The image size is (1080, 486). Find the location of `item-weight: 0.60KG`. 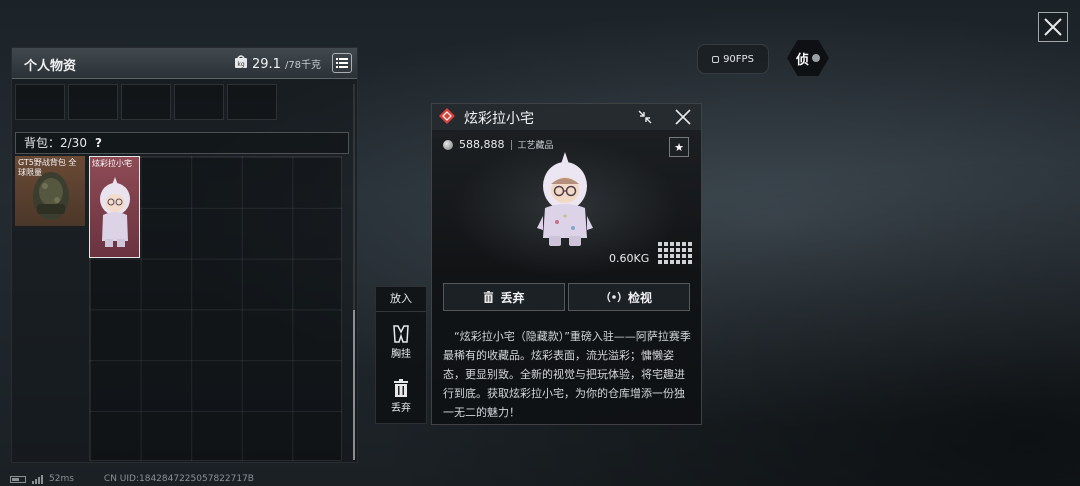

item-weight: 0.60KG is located at coordinates (629, 258).